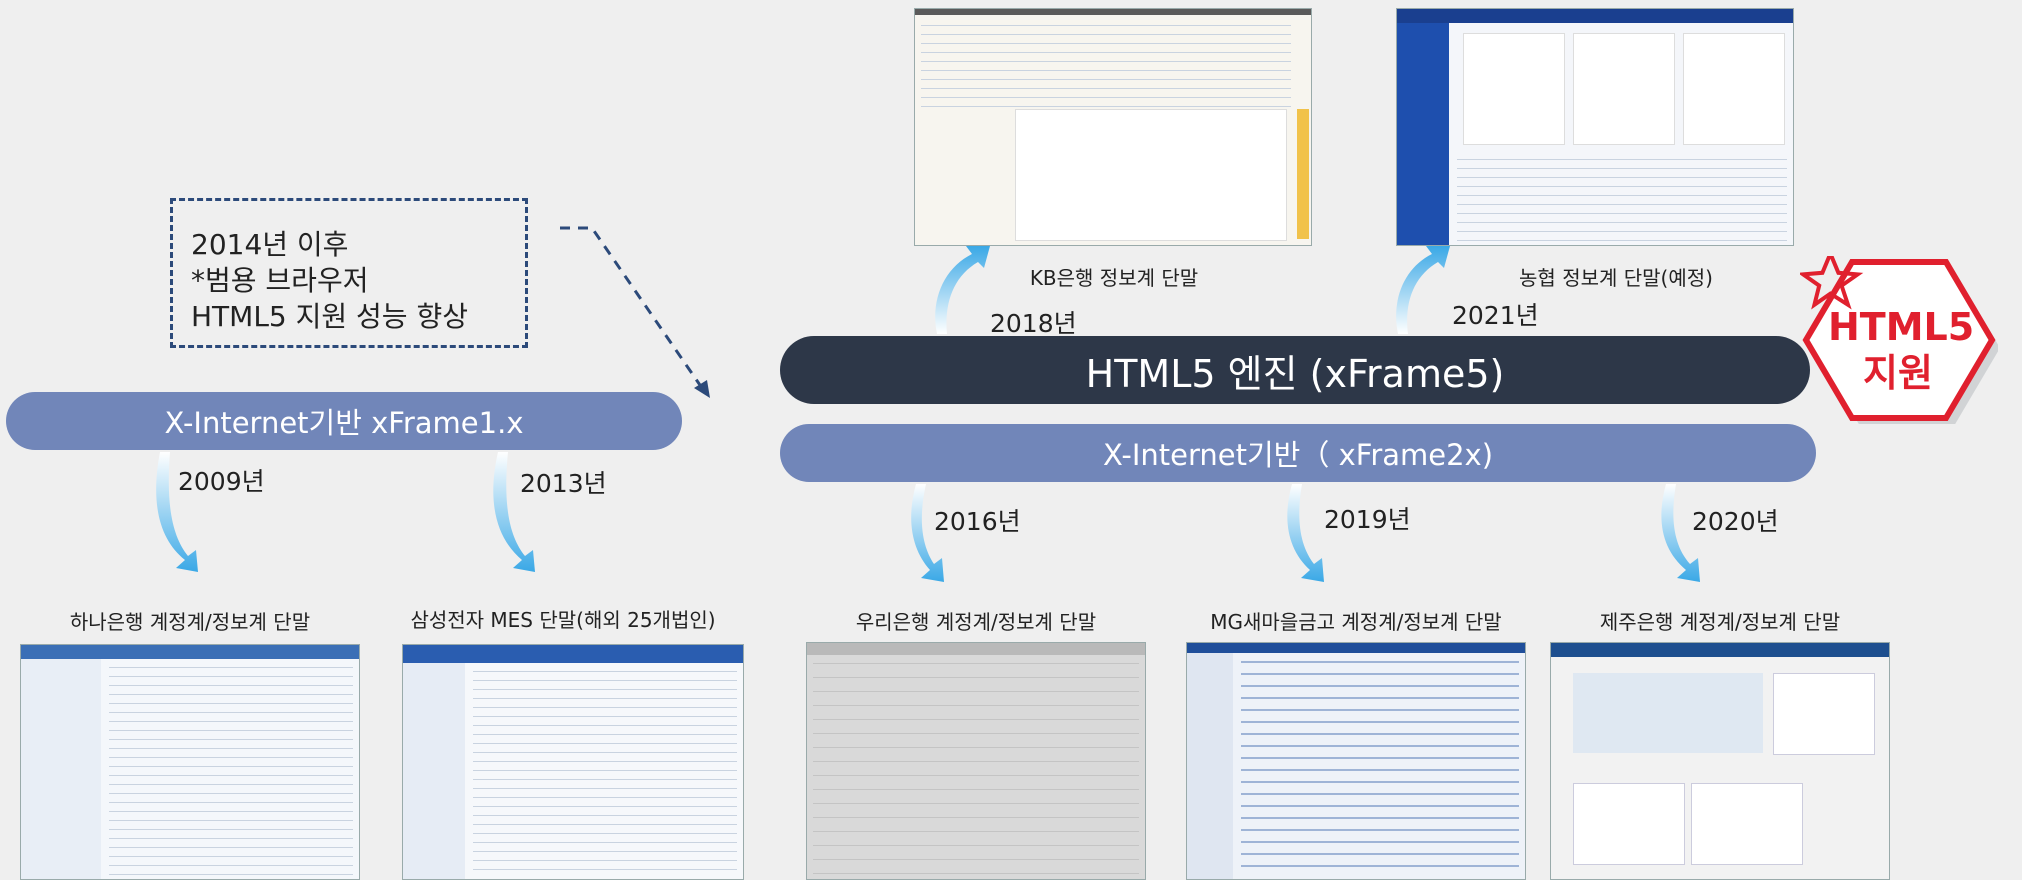 Image resolution: width=2022 pixels, height=880 pixels. Describe the element at coordinates (1898, 373) in the screenshot. I see `badge-line-2: 지원` at that location.